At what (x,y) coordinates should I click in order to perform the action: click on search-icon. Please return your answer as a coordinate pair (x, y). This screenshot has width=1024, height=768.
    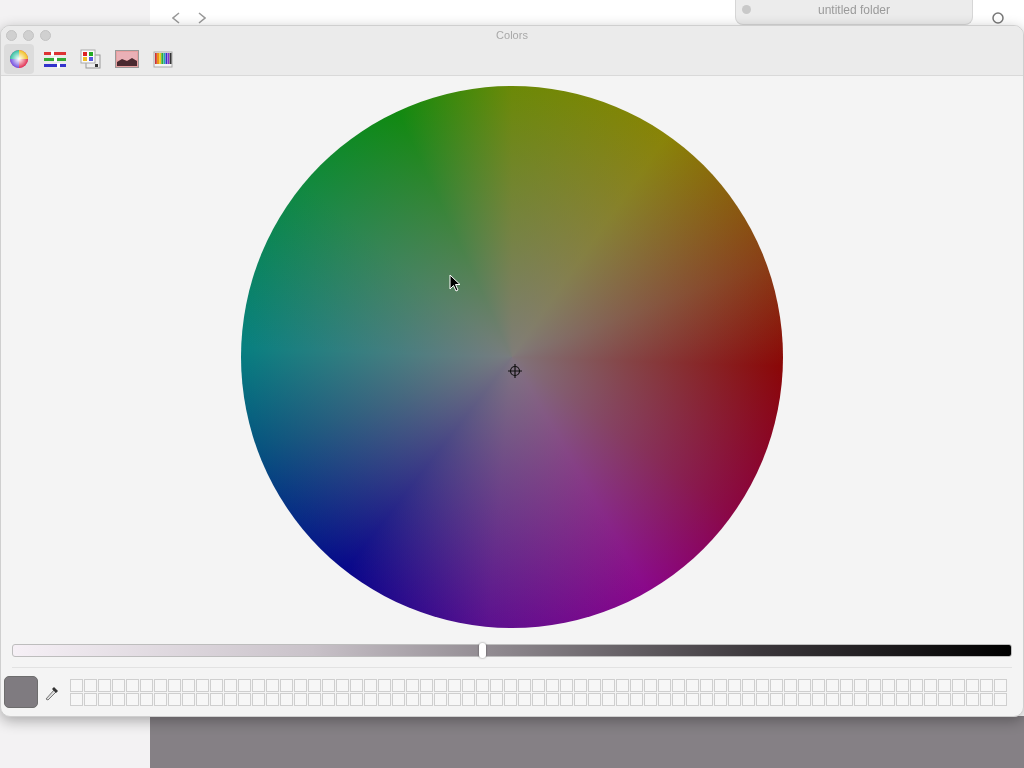
    Looking at the image, I should click on (999, 19).